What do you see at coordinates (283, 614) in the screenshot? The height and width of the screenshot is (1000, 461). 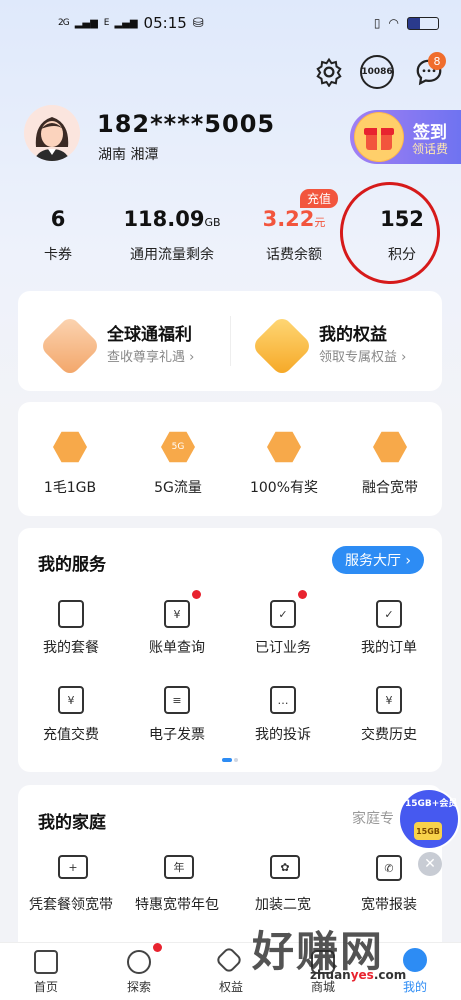 I see `subscriptions-icon: ✓` at bounding box center [283, 614].